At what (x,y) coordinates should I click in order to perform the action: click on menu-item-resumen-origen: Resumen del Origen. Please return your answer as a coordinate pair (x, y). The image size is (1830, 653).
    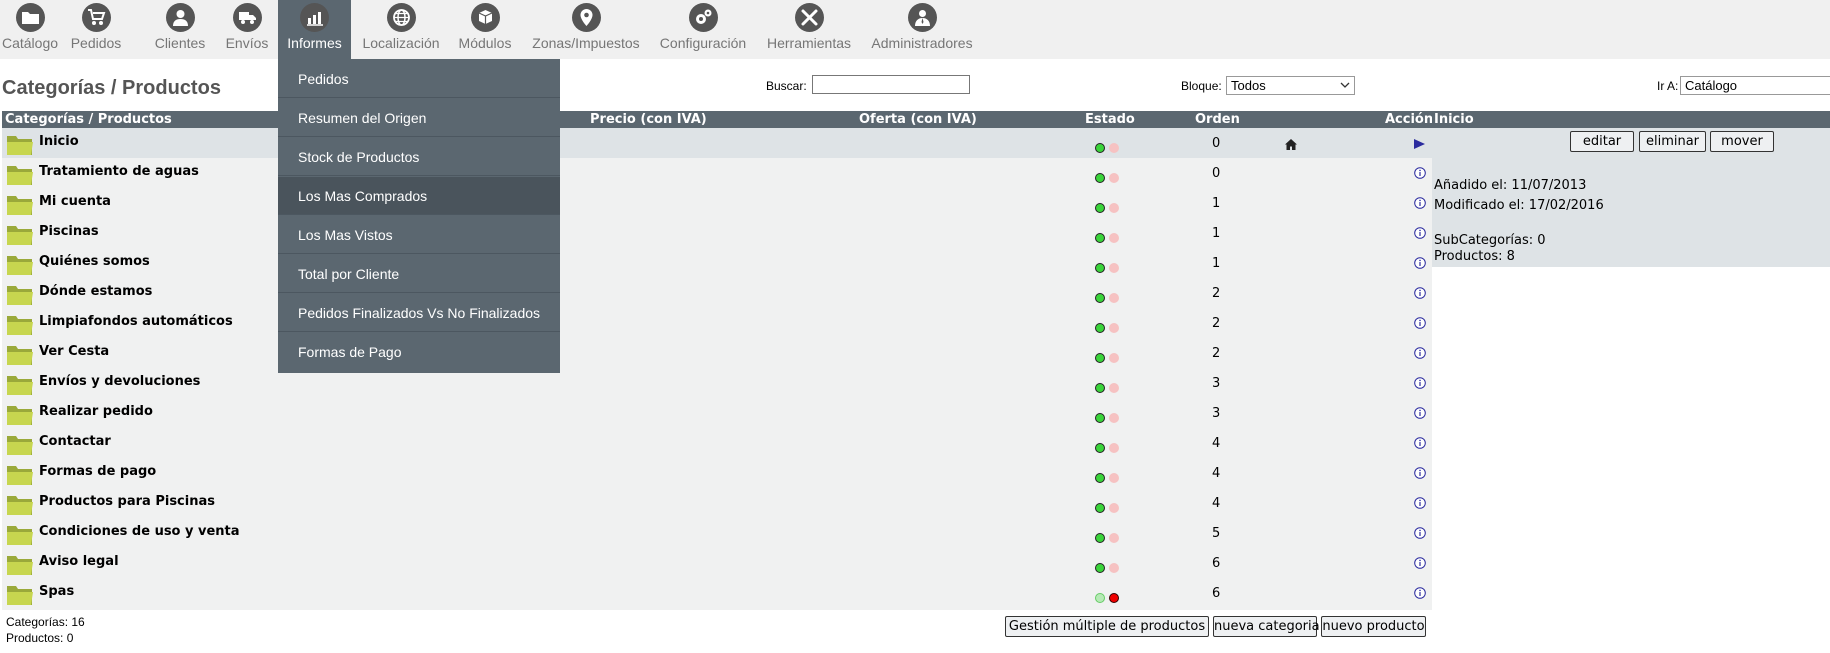
    Looking at the image, I should click on (419, 118).